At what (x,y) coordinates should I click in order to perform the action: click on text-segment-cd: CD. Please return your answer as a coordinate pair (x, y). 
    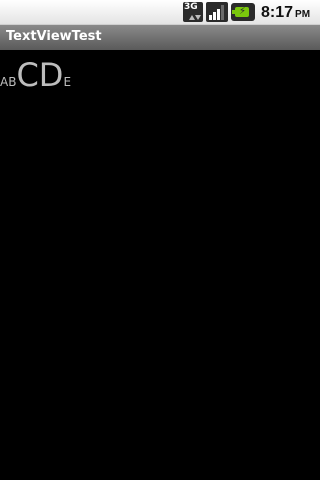
    Looking at the image, I should click on (40, 75).